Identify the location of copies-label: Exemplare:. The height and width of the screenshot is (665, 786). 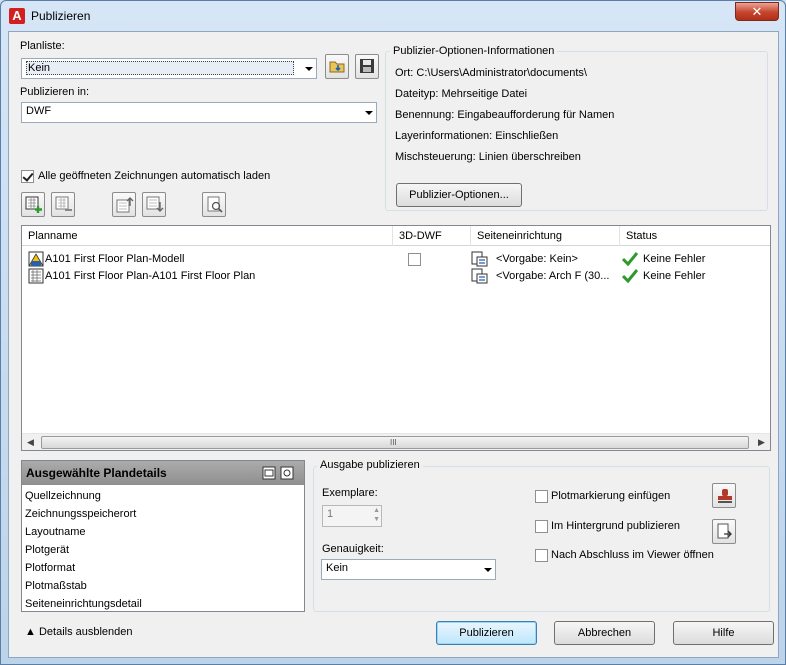
(350, 493).